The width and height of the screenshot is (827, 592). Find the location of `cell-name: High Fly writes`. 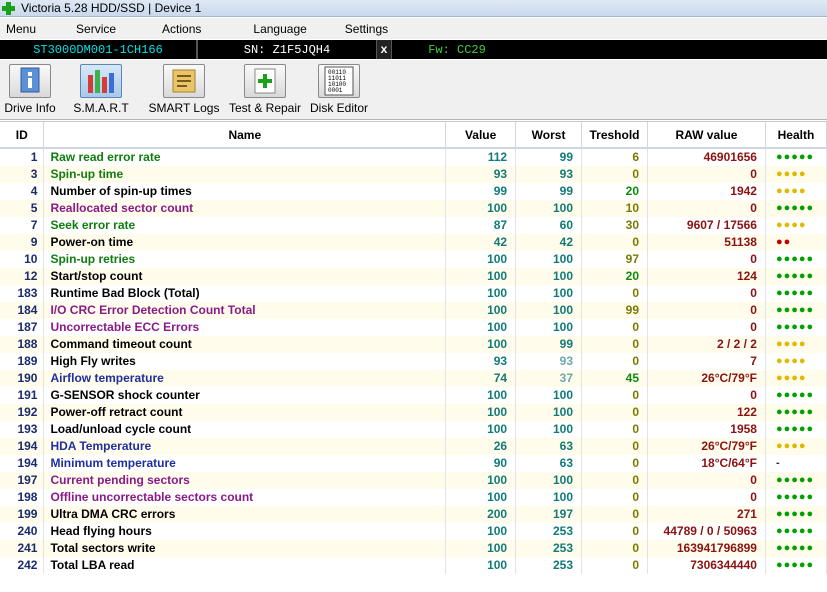

cell-name: High Fly writes is located at coordinates (245, 361).